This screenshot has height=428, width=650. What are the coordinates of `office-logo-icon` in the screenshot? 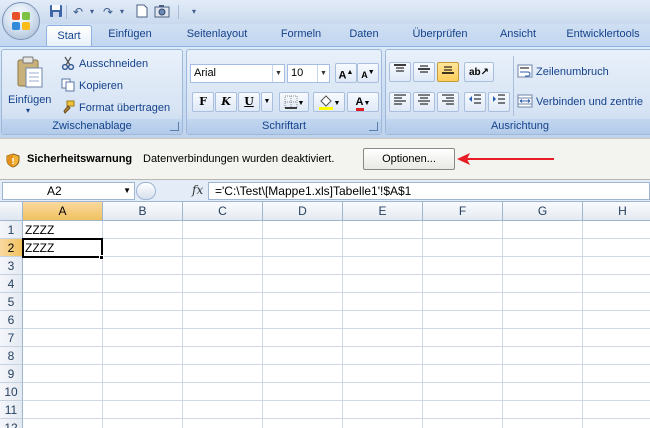 It's located at (21, 21).